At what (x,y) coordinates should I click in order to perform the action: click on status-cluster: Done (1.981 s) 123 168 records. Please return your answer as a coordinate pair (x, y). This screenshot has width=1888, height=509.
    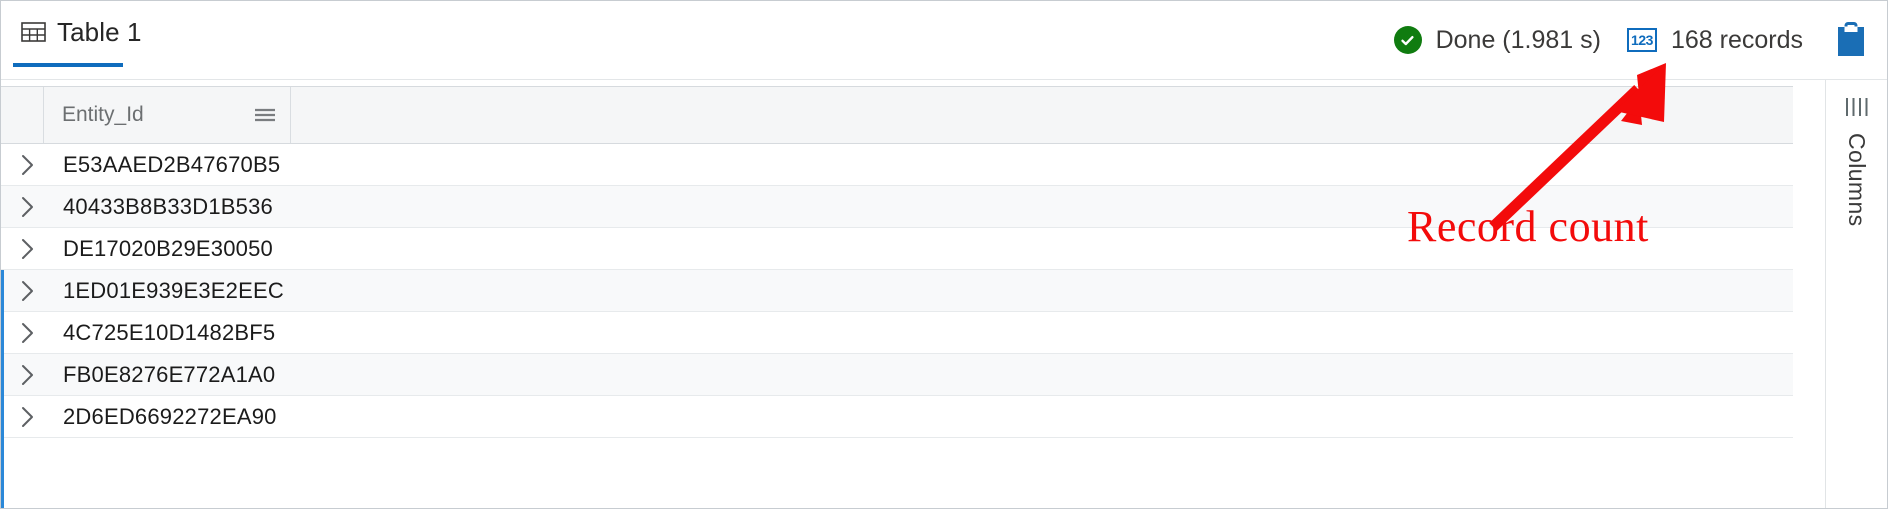
    Looking at the image, I should click on (1631, 40).